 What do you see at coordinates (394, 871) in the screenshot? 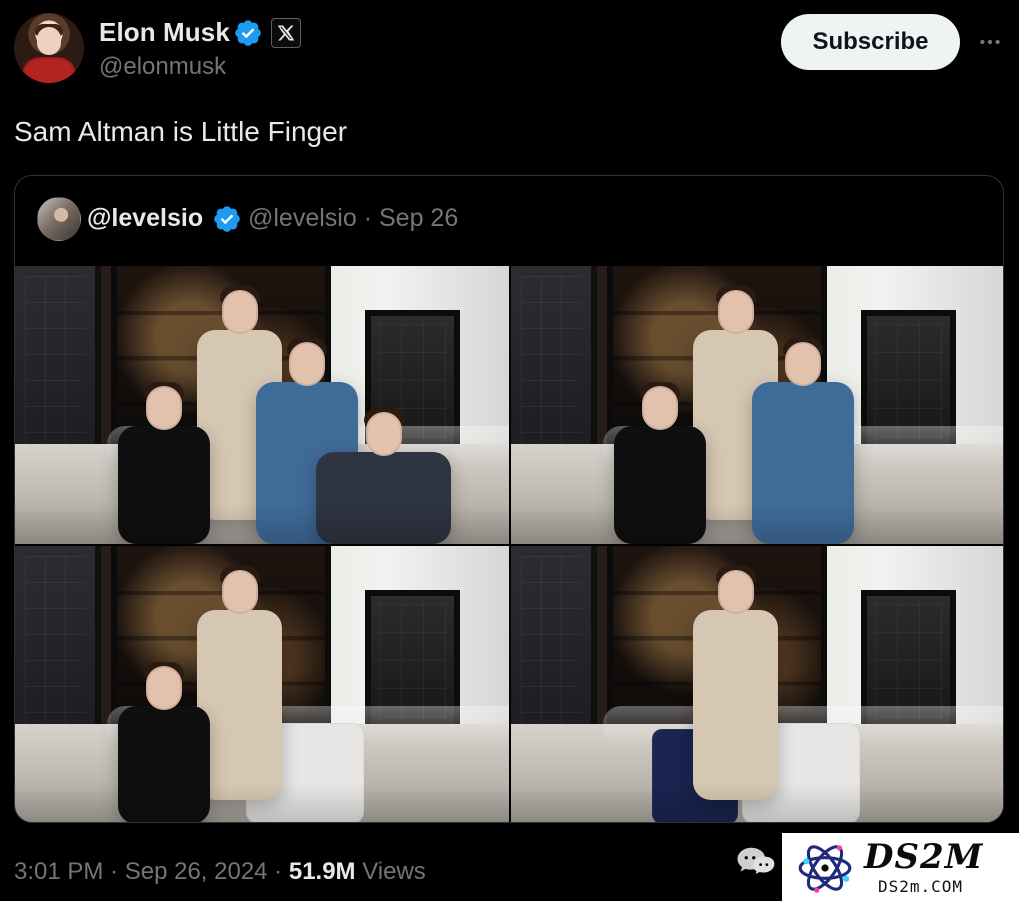
I see `views-label: Views` at bounding box center [394, 871].